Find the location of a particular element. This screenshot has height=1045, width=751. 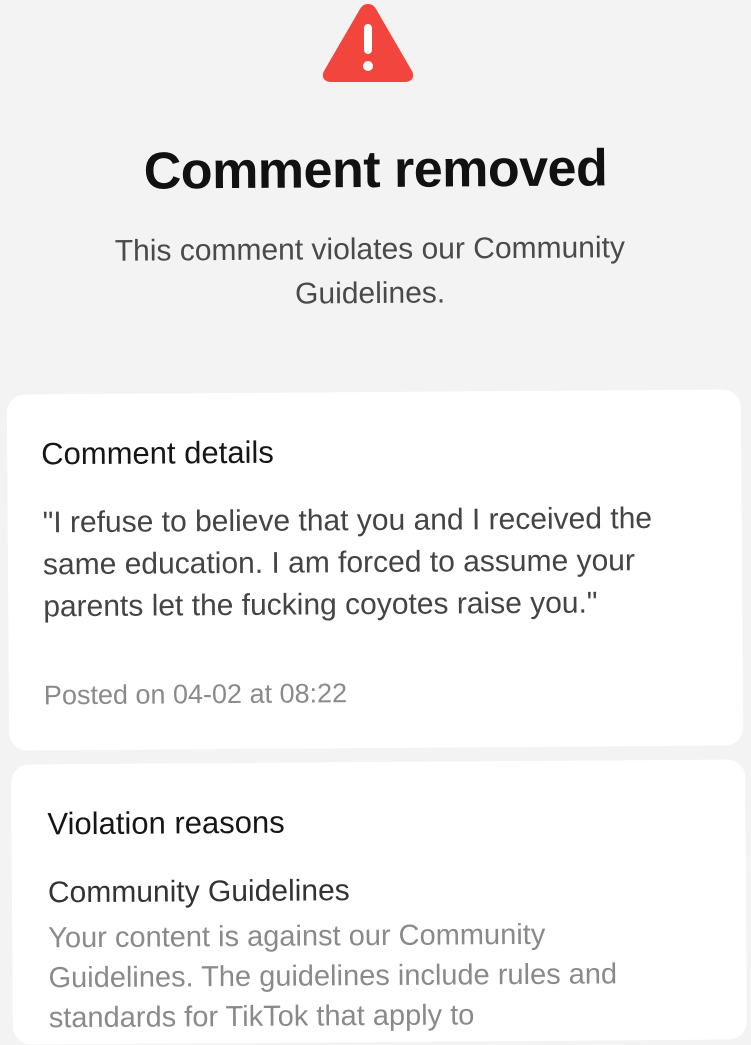

page-title: Comment removed is located at coordinates (375, 170).